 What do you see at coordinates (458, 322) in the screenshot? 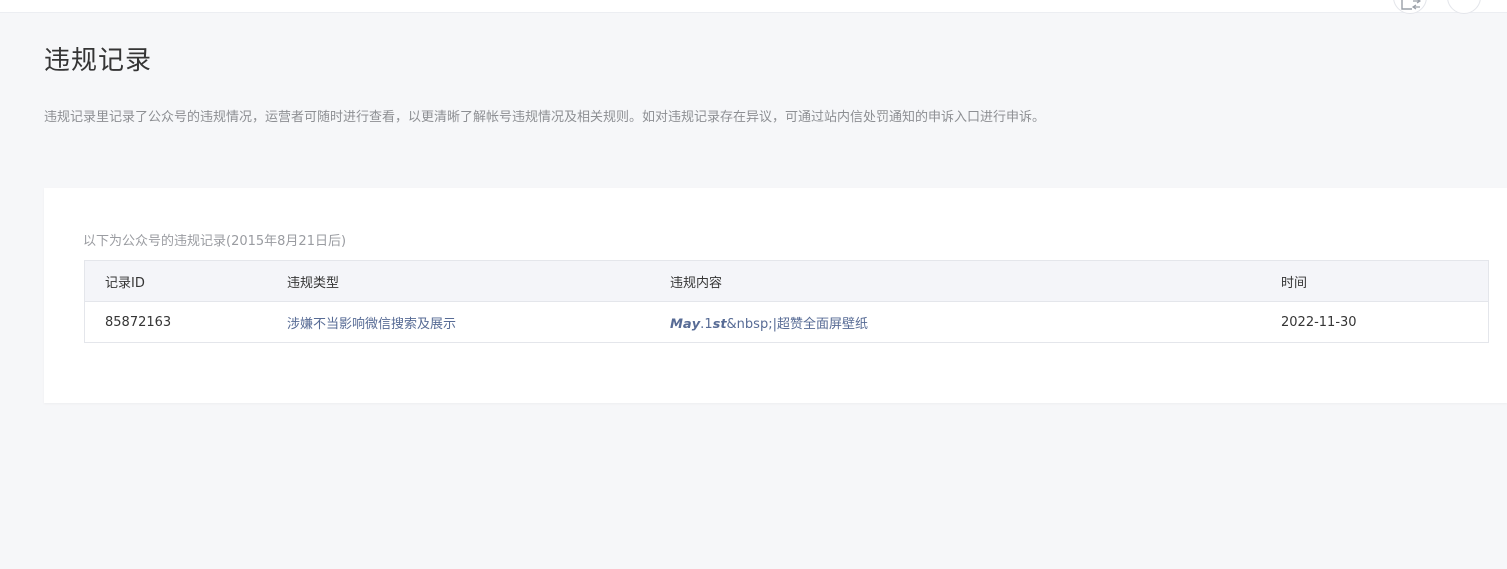
I see `violation-type-link: 涉嫌不当影响微信搜索及展示` at bounding box center [458, 322].